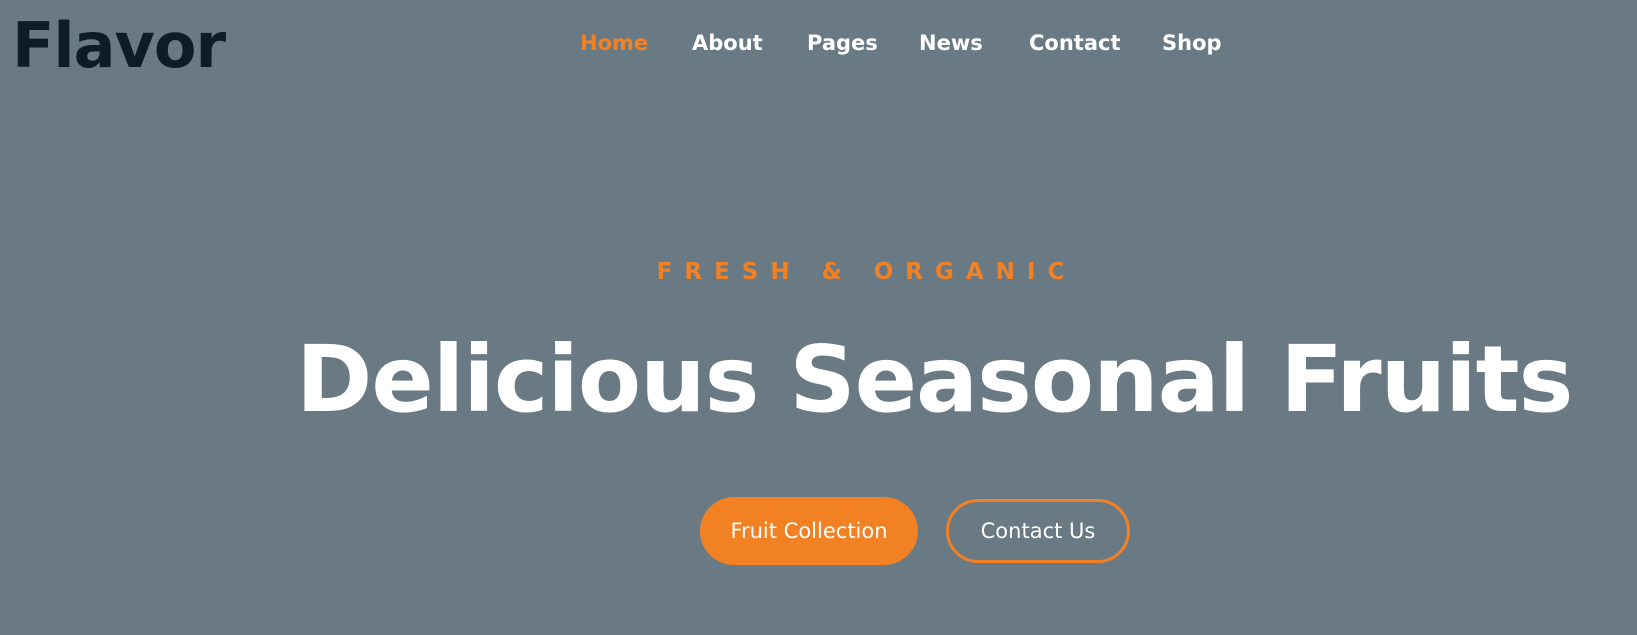 The width and height of the screenshot is (1637, 635). I want to click on hero-eyebrow: FRESH & ORGANIC, so click(866, 272).